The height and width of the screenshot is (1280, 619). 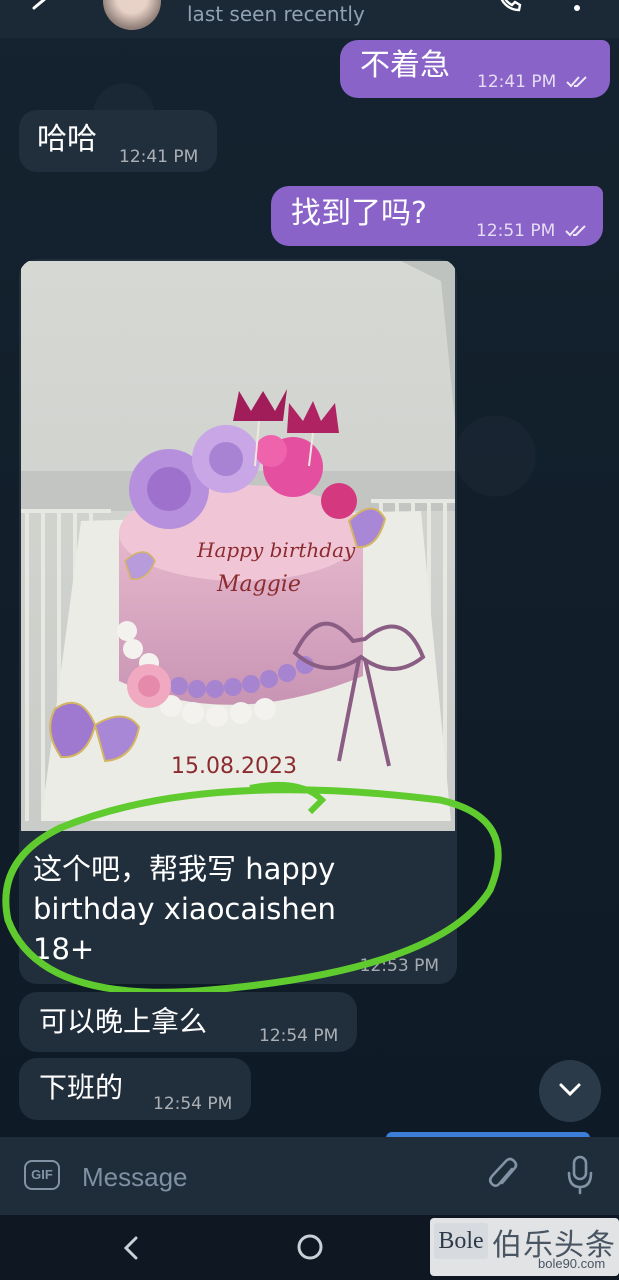 What do you see at coordinates (39, 8) in the screenshot?
I see `back-arrow-icon` at bounding box center [39, 8].